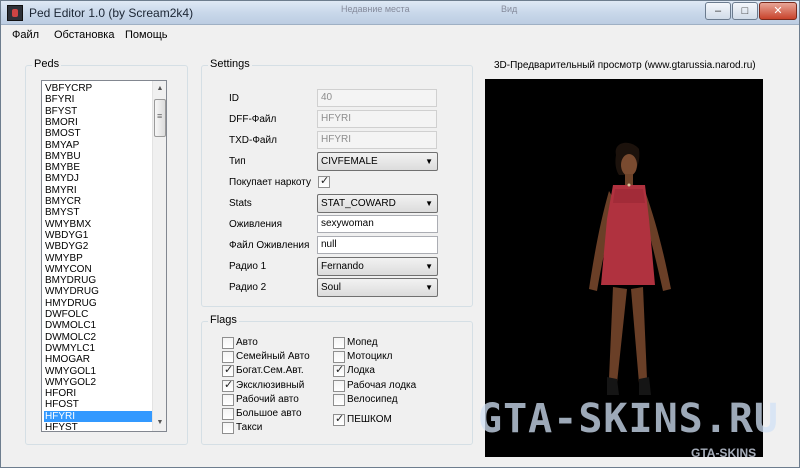  What do you see at coordinates (98, 224) in the screenshot?
I see `ped-list-item: WMYBMX` at bounding box center [98, 224].